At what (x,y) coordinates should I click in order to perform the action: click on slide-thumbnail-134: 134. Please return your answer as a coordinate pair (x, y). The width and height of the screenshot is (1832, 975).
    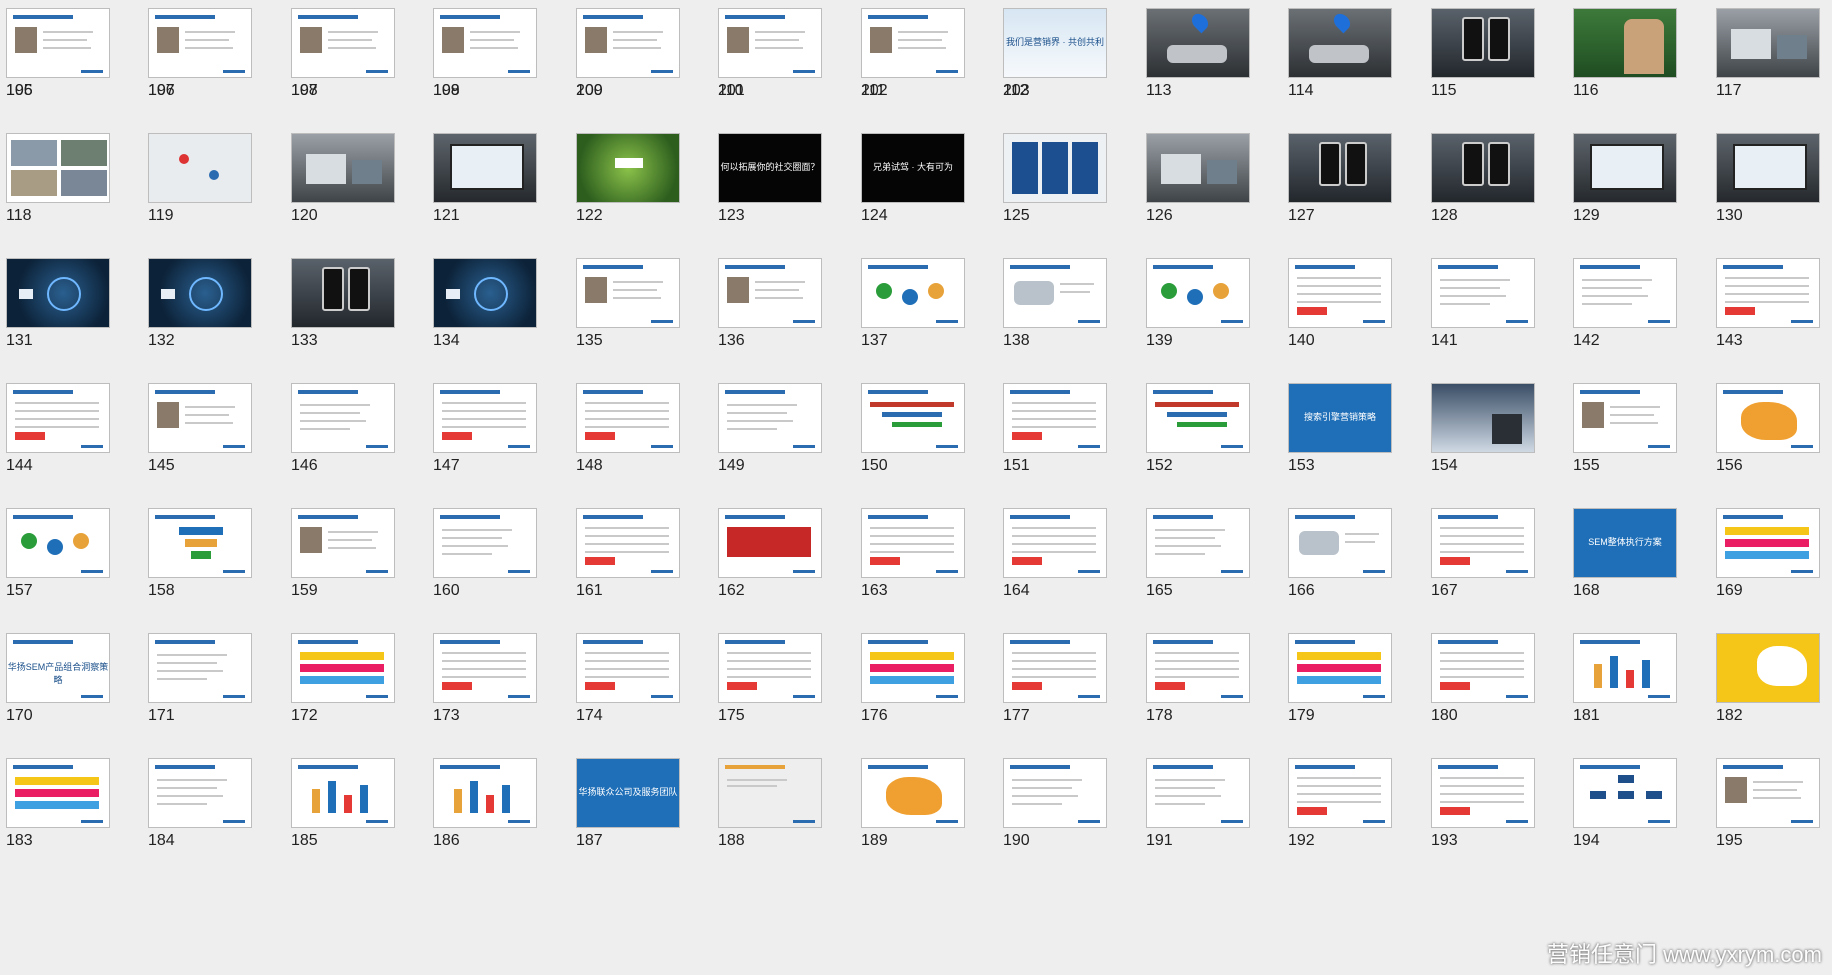
    Looking at the image, I should click on (483, 300).